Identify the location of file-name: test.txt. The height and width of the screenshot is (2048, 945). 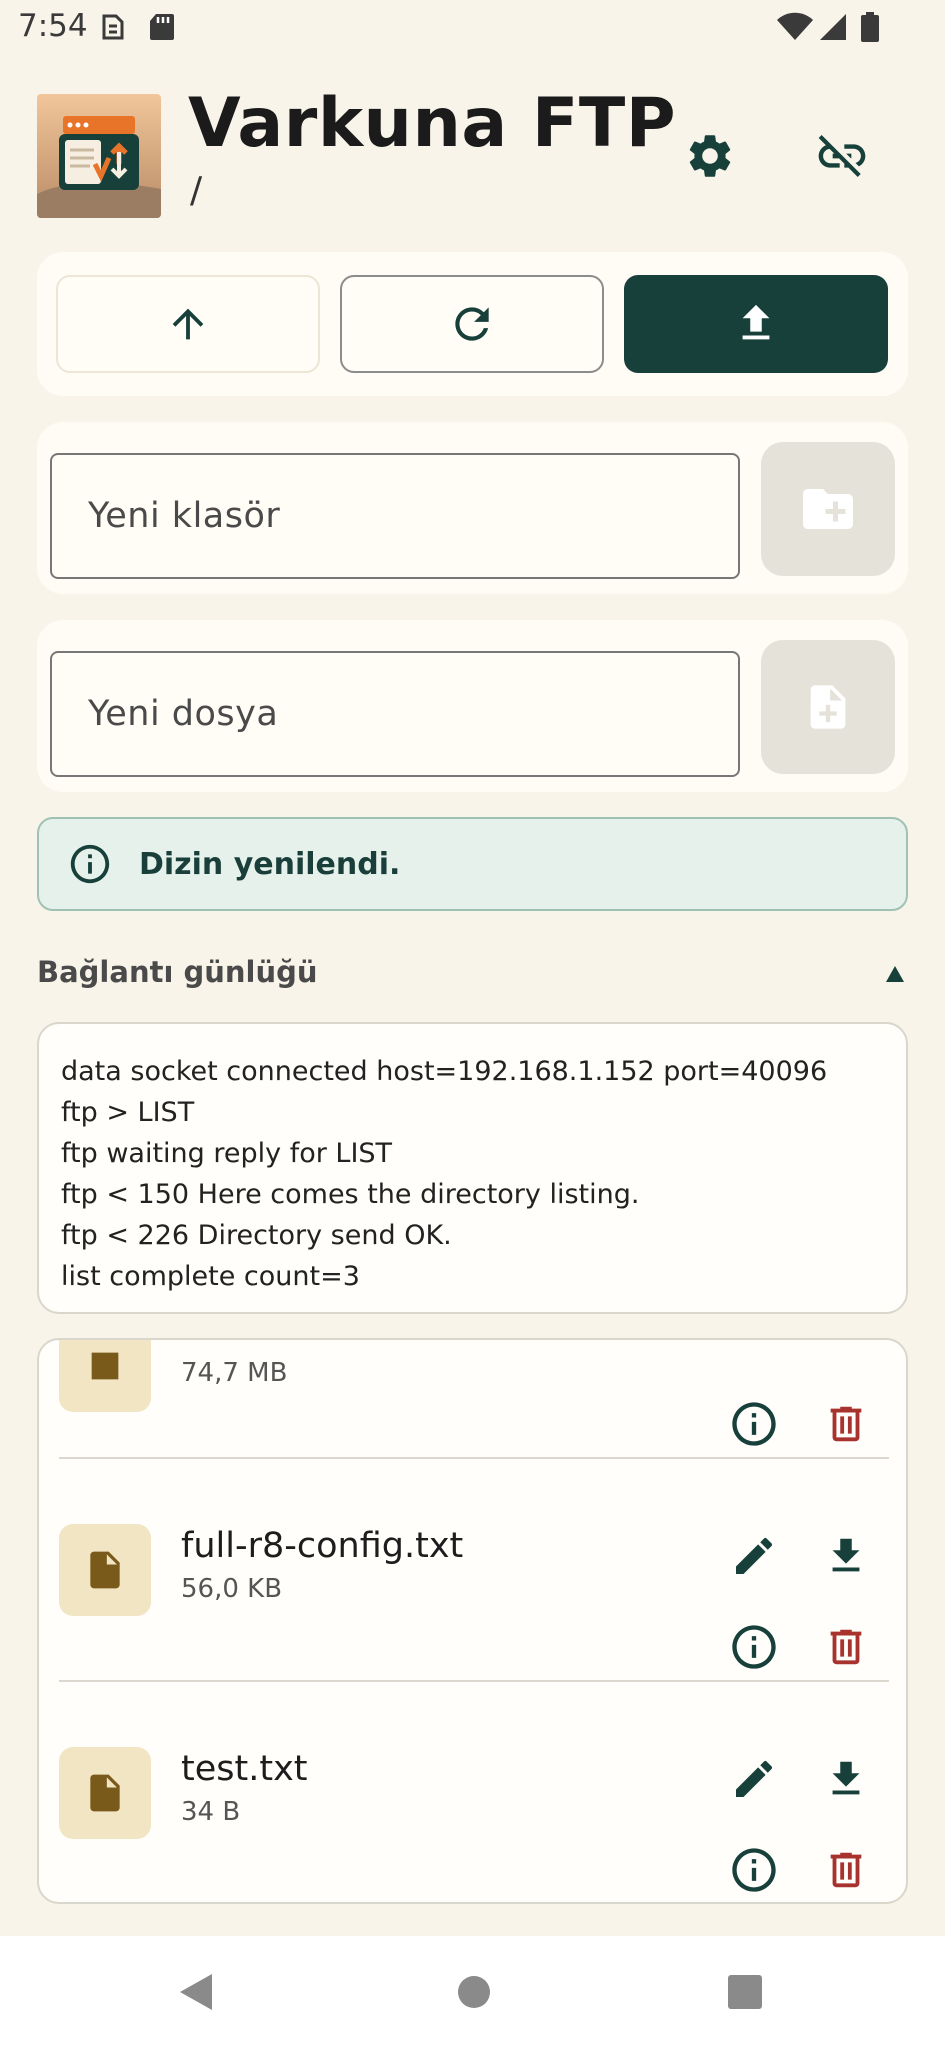
(244, 1769).